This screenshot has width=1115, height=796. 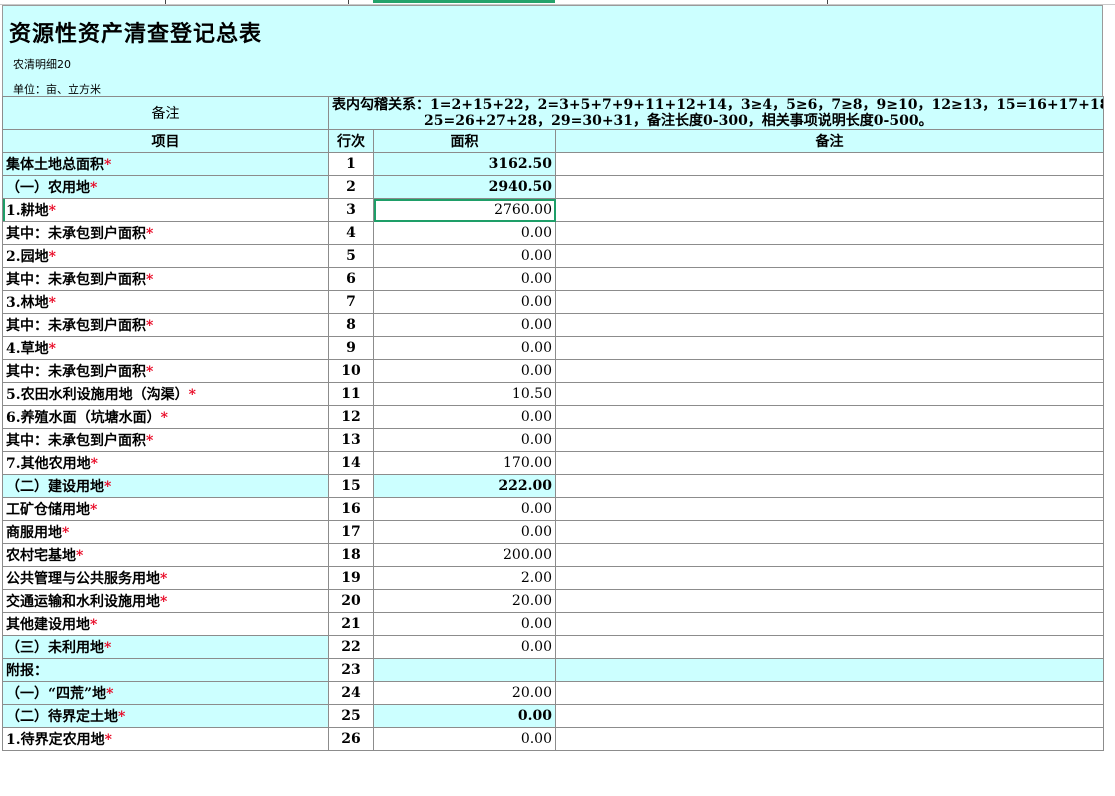 I want to click on table-row: 其中：未承包到户面积* 13 0.00, so click(x=553, y=440).